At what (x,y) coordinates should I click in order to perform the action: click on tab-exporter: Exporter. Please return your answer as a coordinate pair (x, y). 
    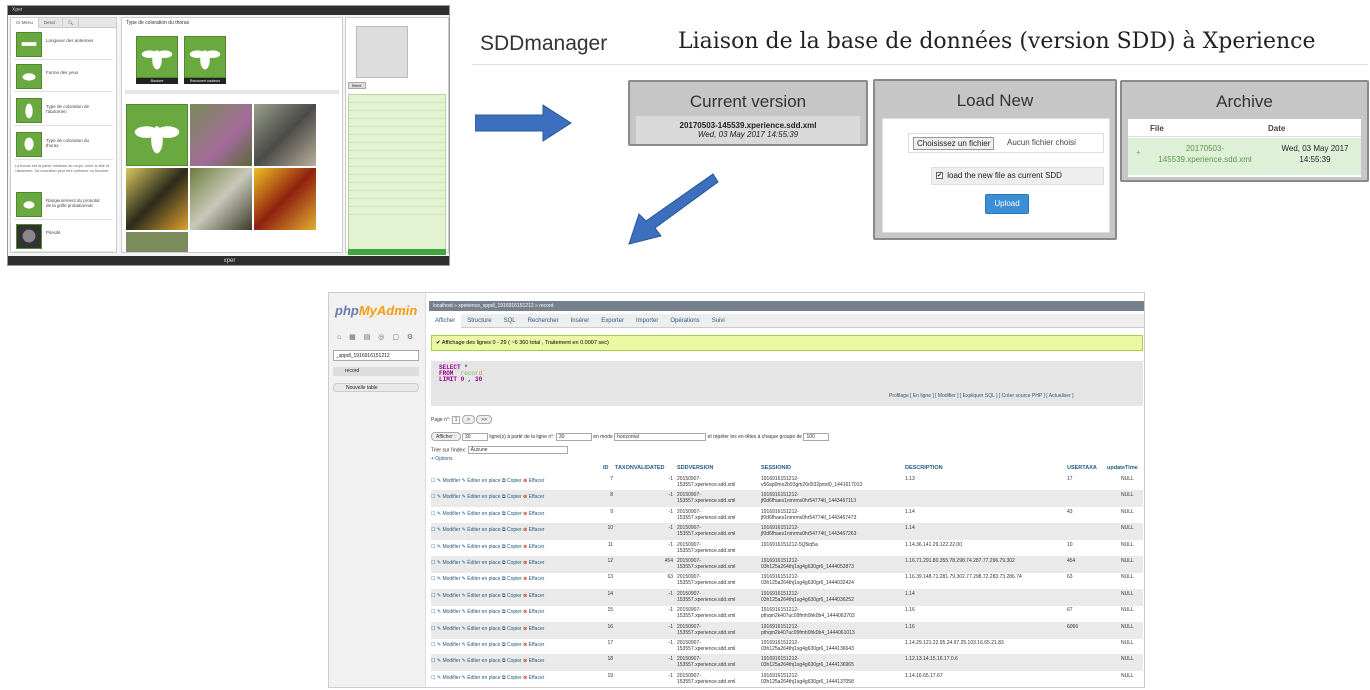
    Looking at the image, I should click on (612, 321).